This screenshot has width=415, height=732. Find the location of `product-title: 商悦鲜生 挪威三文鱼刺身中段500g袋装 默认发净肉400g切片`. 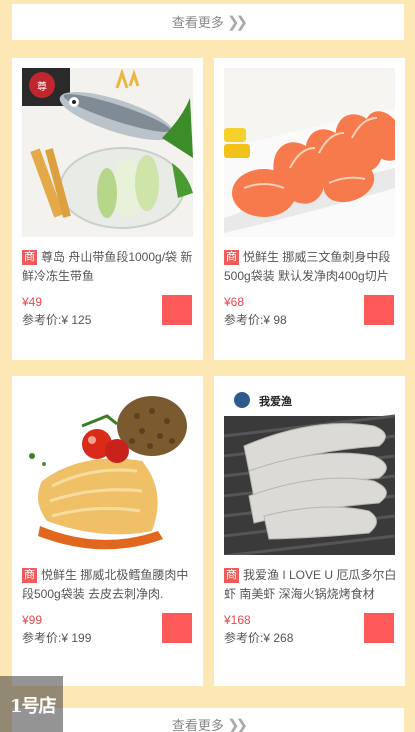

product-title: 商悦鲜生 挪威三文鱼刺身中段500g袋装 默认发净肉400g切片 is located at coordinates (311, 267).